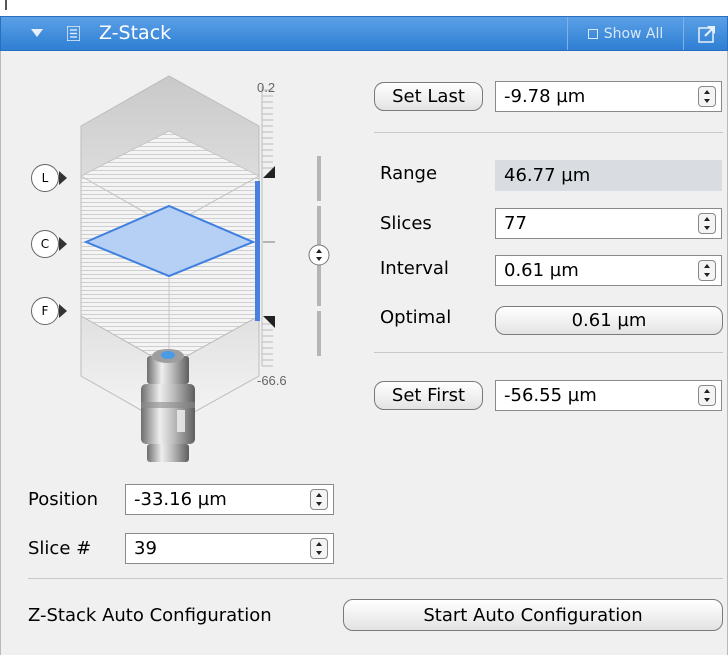  I want to click on checkbox-icon, so click(592, 33).